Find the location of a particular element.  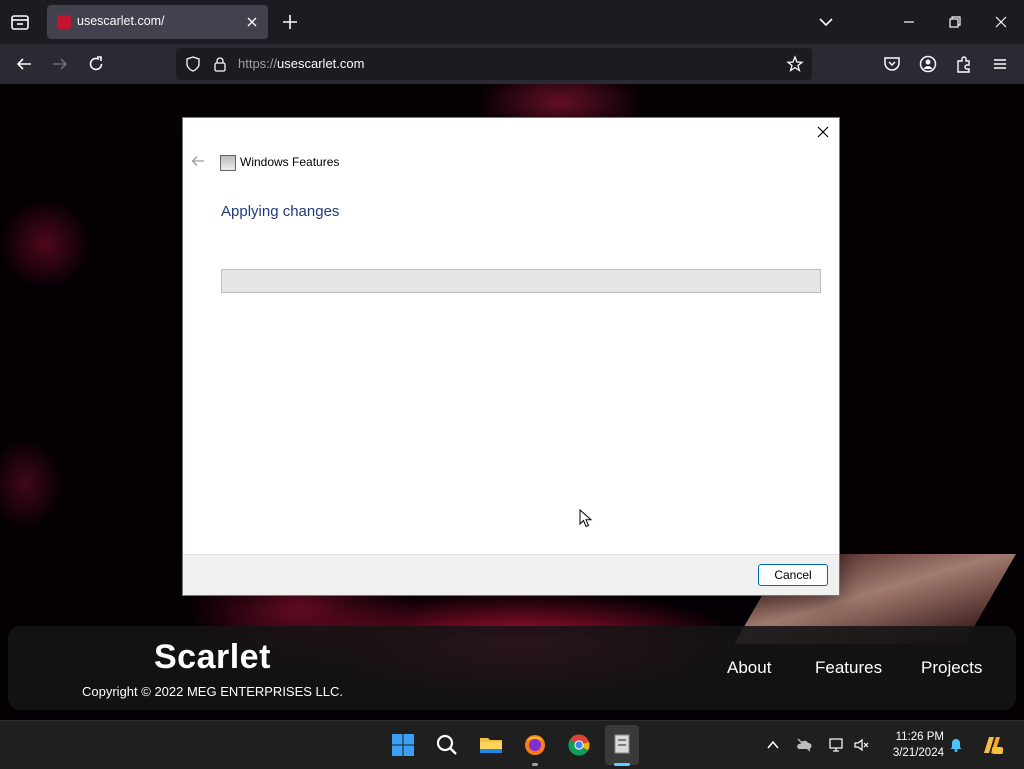

address-bar: https://usescarlet.com is located at coordinates (494, 64).